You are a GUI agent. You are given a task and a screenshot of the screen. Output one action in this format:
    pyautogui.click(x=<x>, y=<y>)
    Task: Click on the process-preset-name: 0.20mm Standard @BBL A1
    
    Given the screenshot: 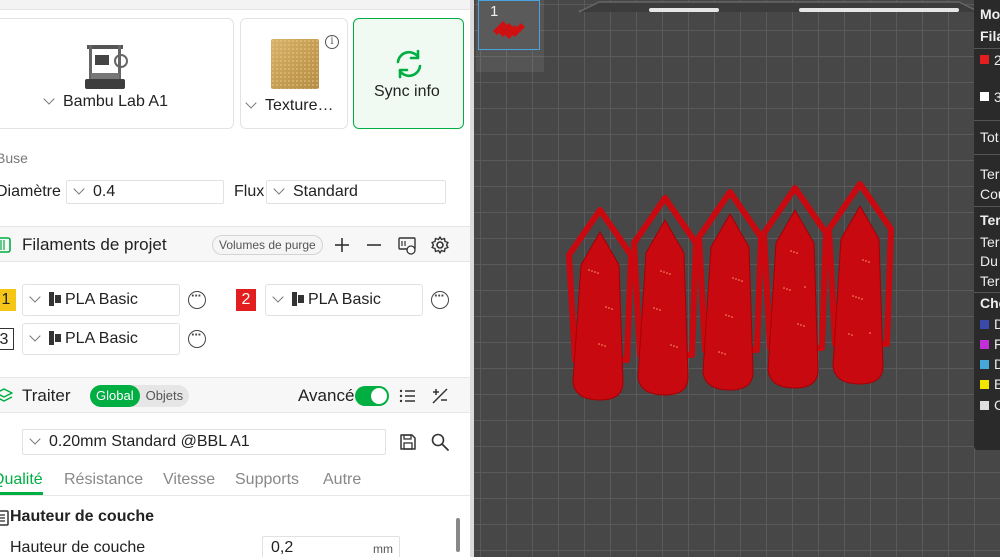 What is the action you would take?
    pyautogui.click(x=149, y=441)
    